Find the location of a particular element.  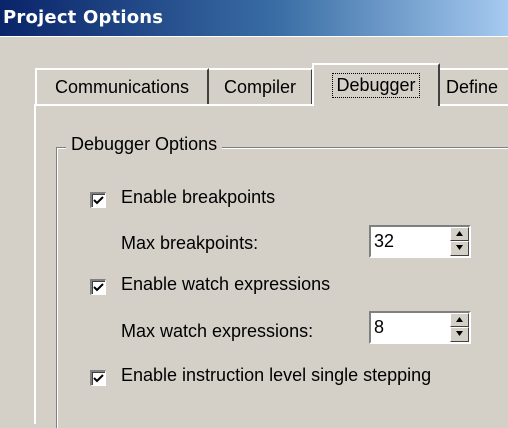

enable-breakpoints-checkbox is located at coordinates (98, 200).